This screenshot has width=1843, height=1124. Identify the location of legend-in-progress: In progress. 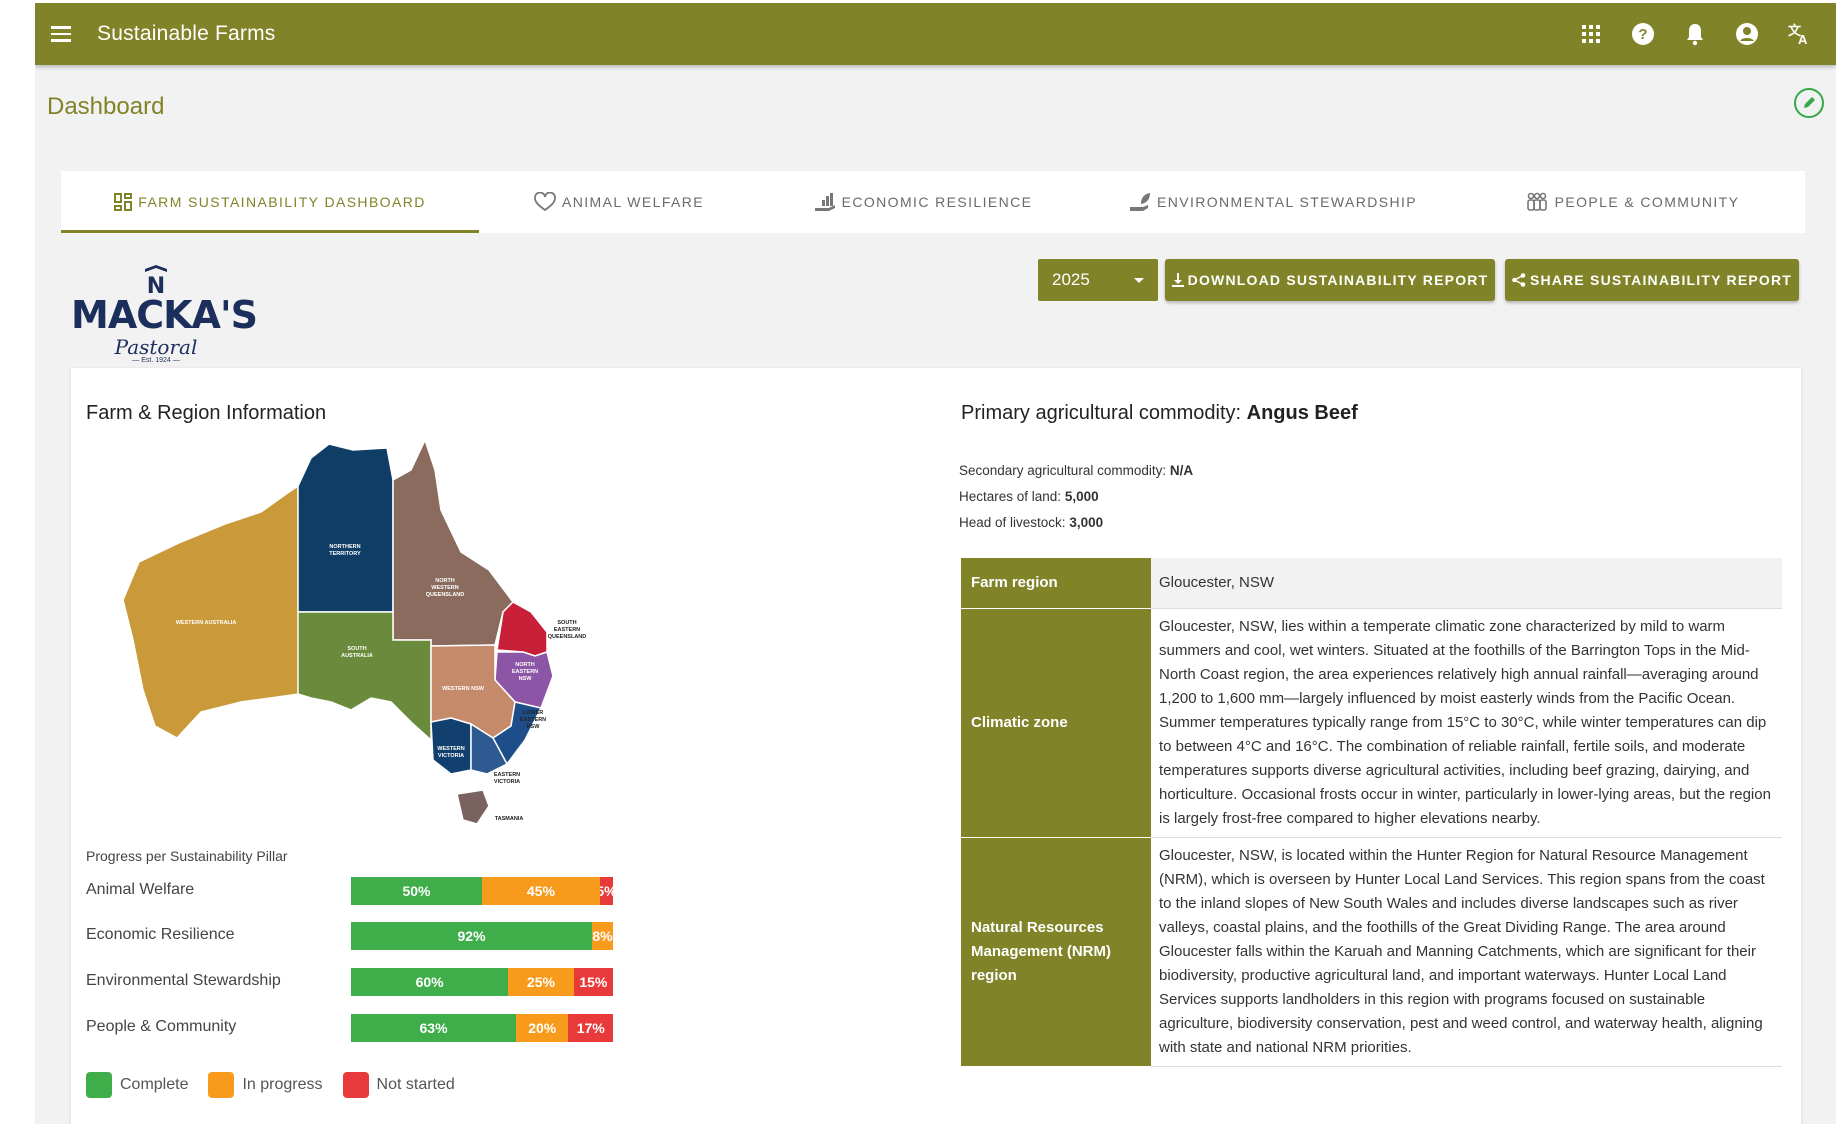
(265, 1085).